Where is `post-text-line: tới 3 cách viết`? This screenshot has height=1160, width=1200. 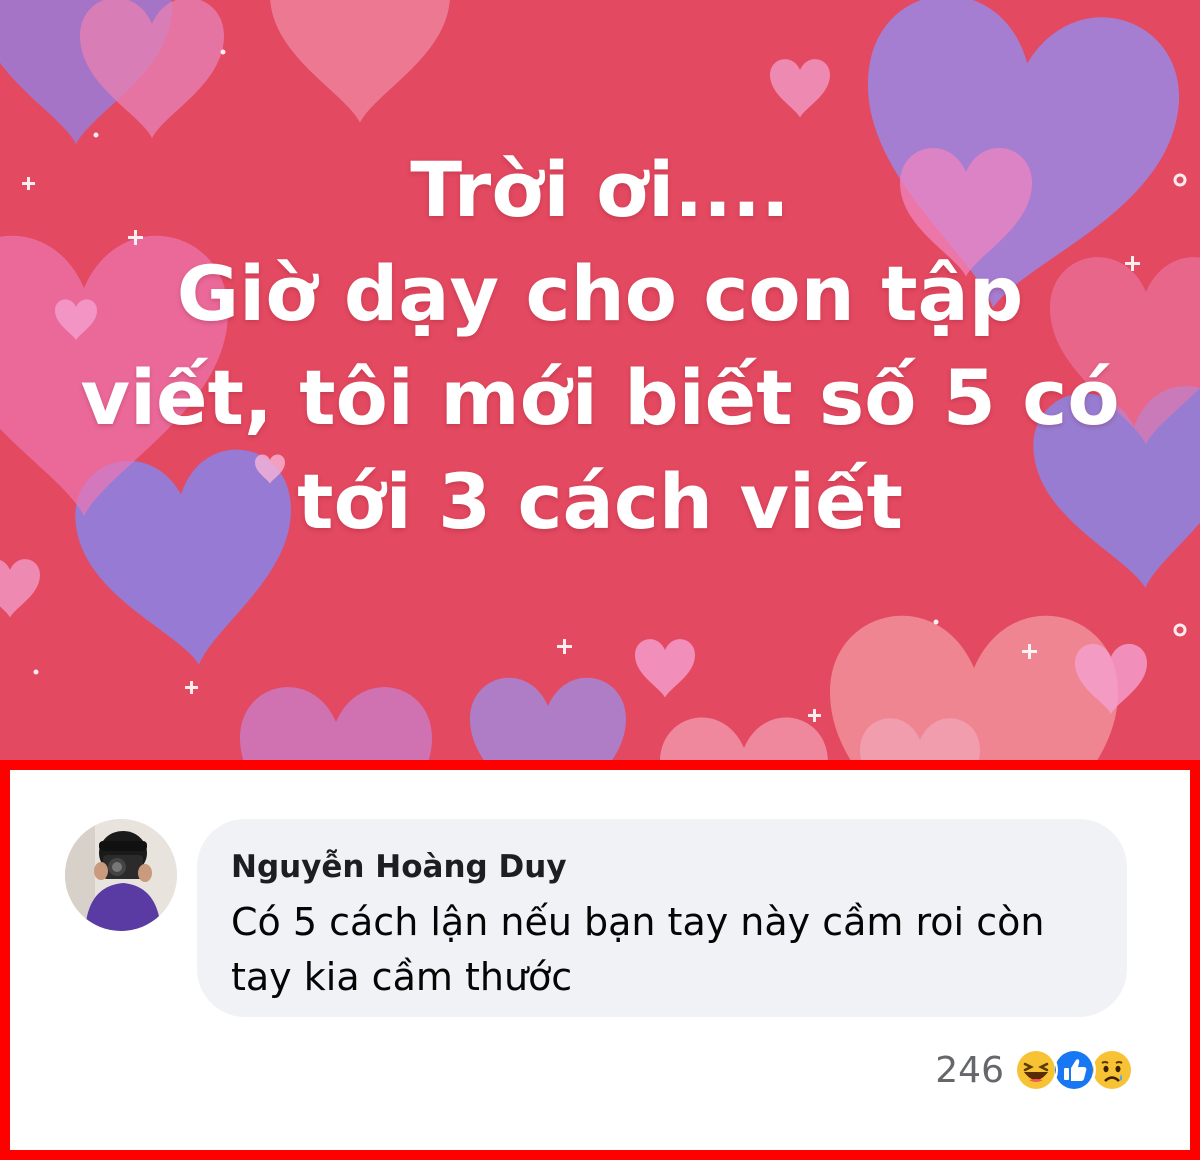
post-text-line: tới 3 cách viết is located at coordinates (600, 501).